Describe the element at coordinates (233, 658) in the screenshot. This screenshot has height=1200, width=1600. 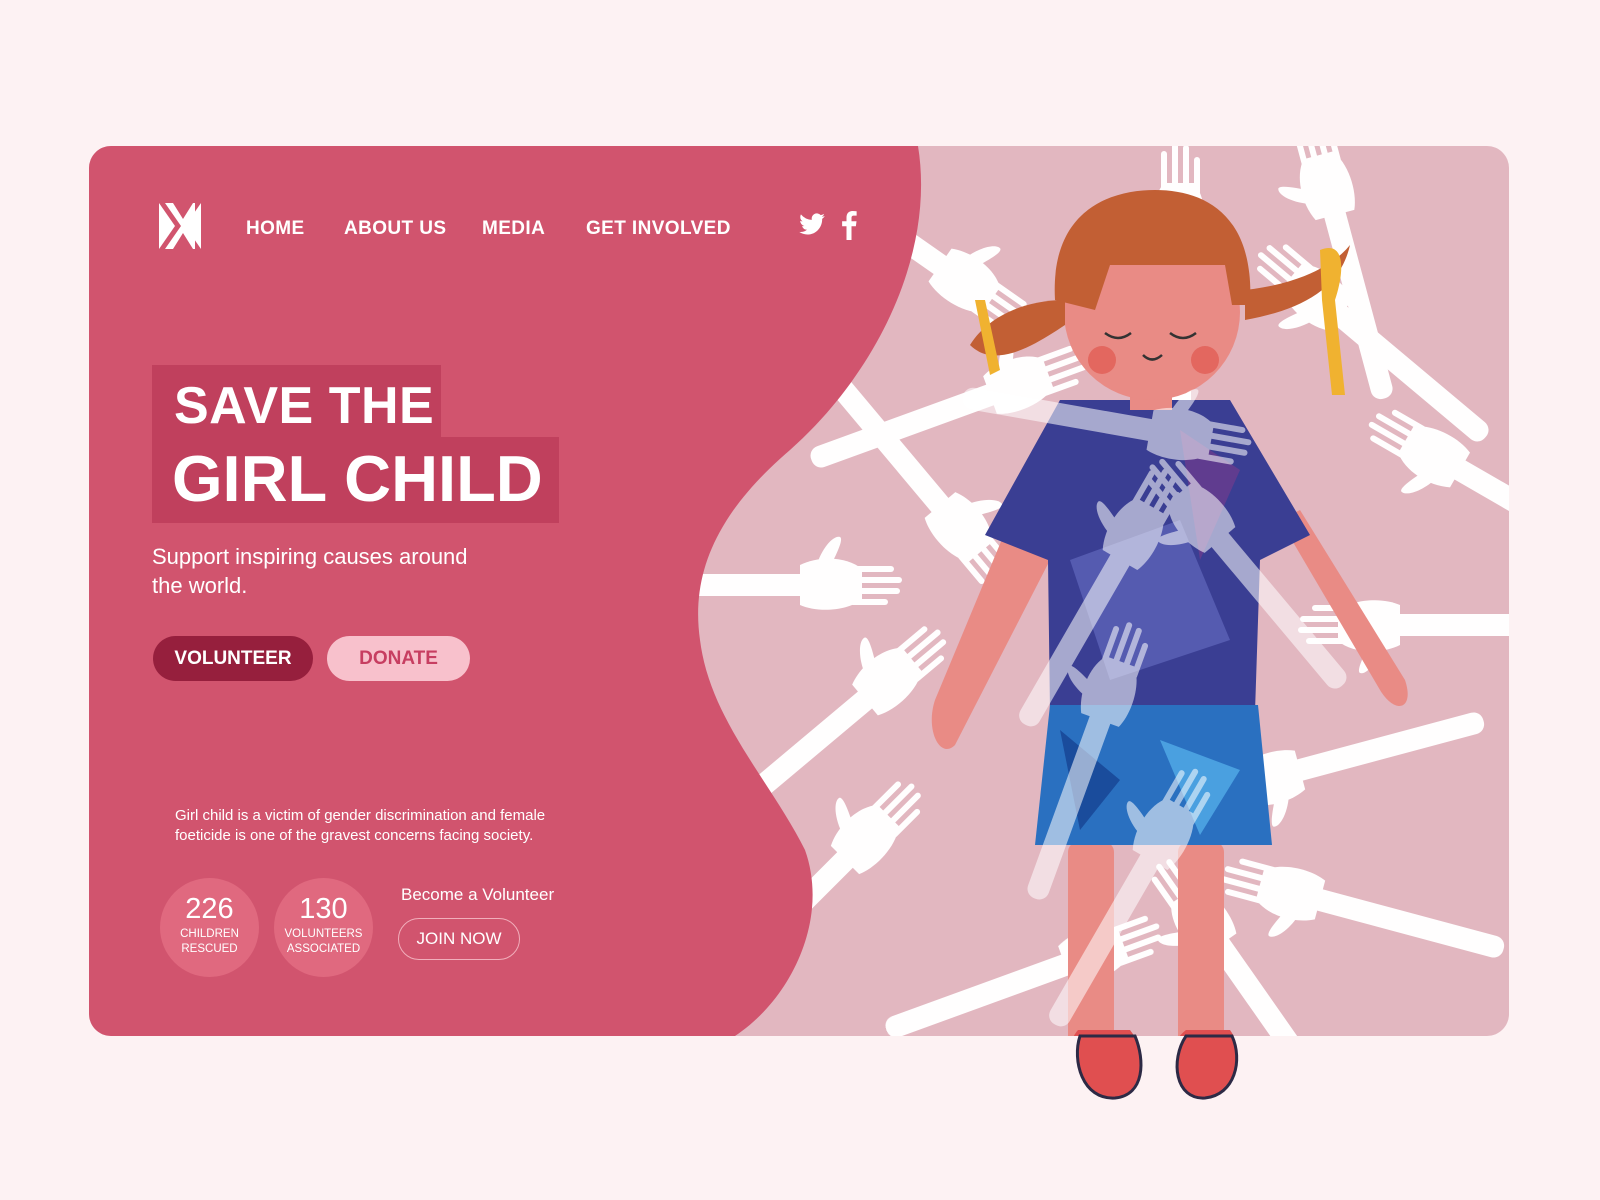
I see `volunteer-button: VOLUNTEER` at that location.